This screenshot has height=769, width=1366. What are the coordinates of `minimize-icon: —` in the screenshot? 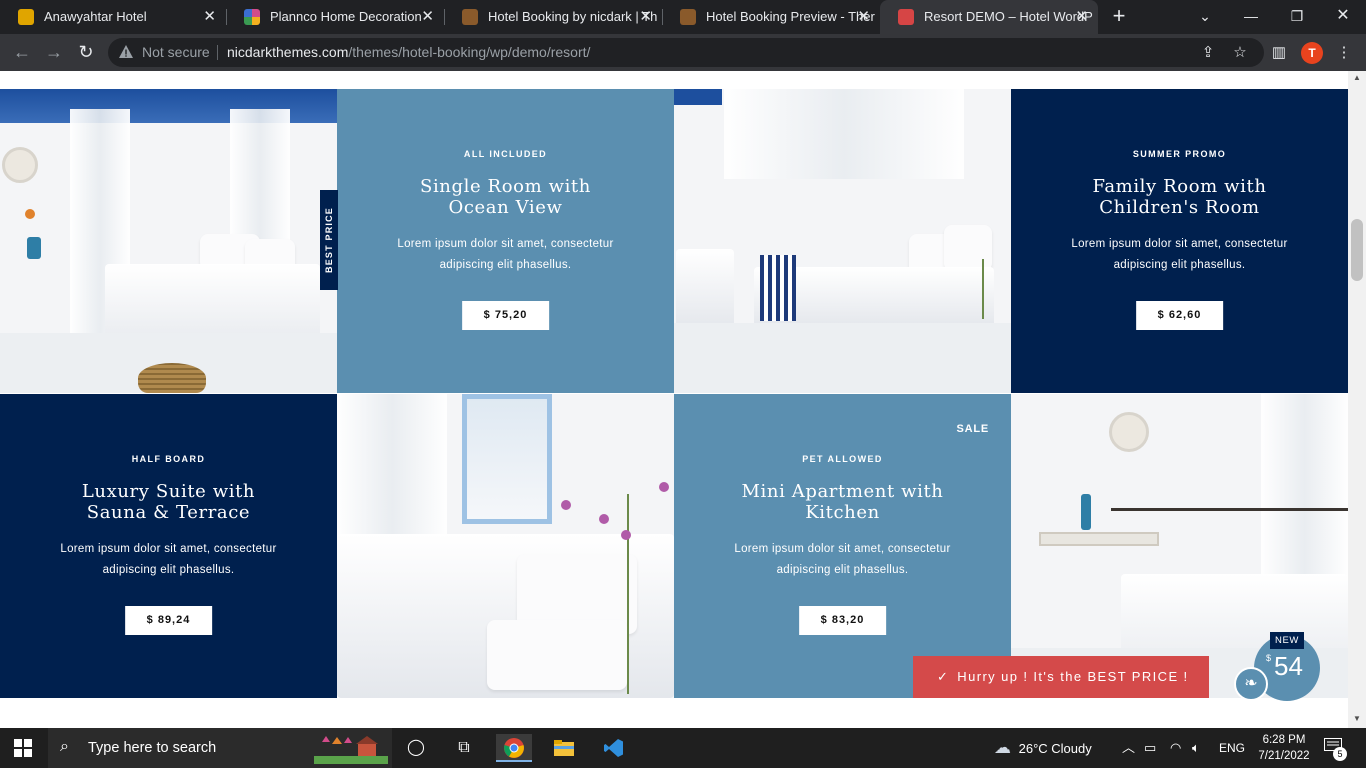 It's located at (1251, 17).